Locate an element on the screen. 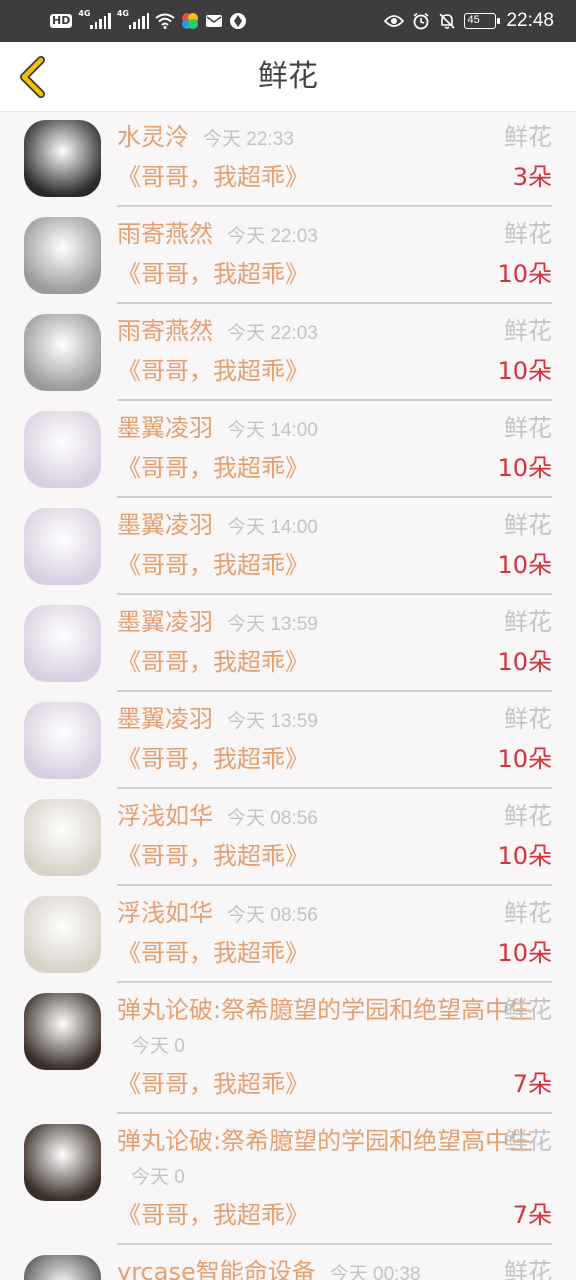  status-left: HD 4G 4G is located at coordinates (148, 21).